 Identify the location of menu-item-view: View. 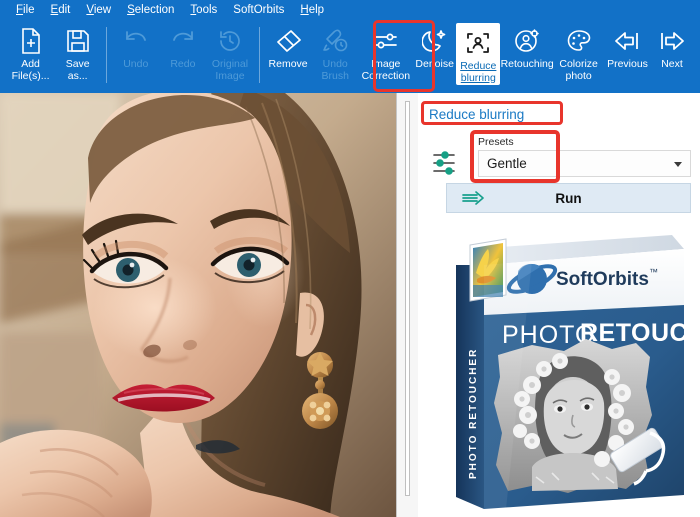
(98, 10).